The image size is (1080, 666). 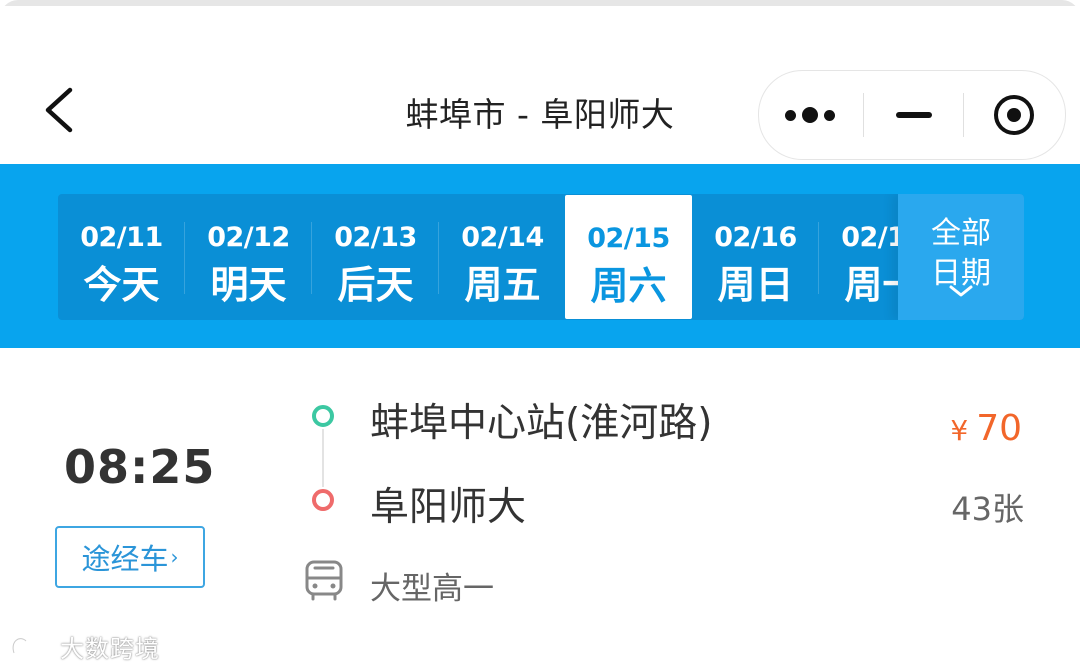 I want to click on mini-program-capsule, so click(x=912, y=115).